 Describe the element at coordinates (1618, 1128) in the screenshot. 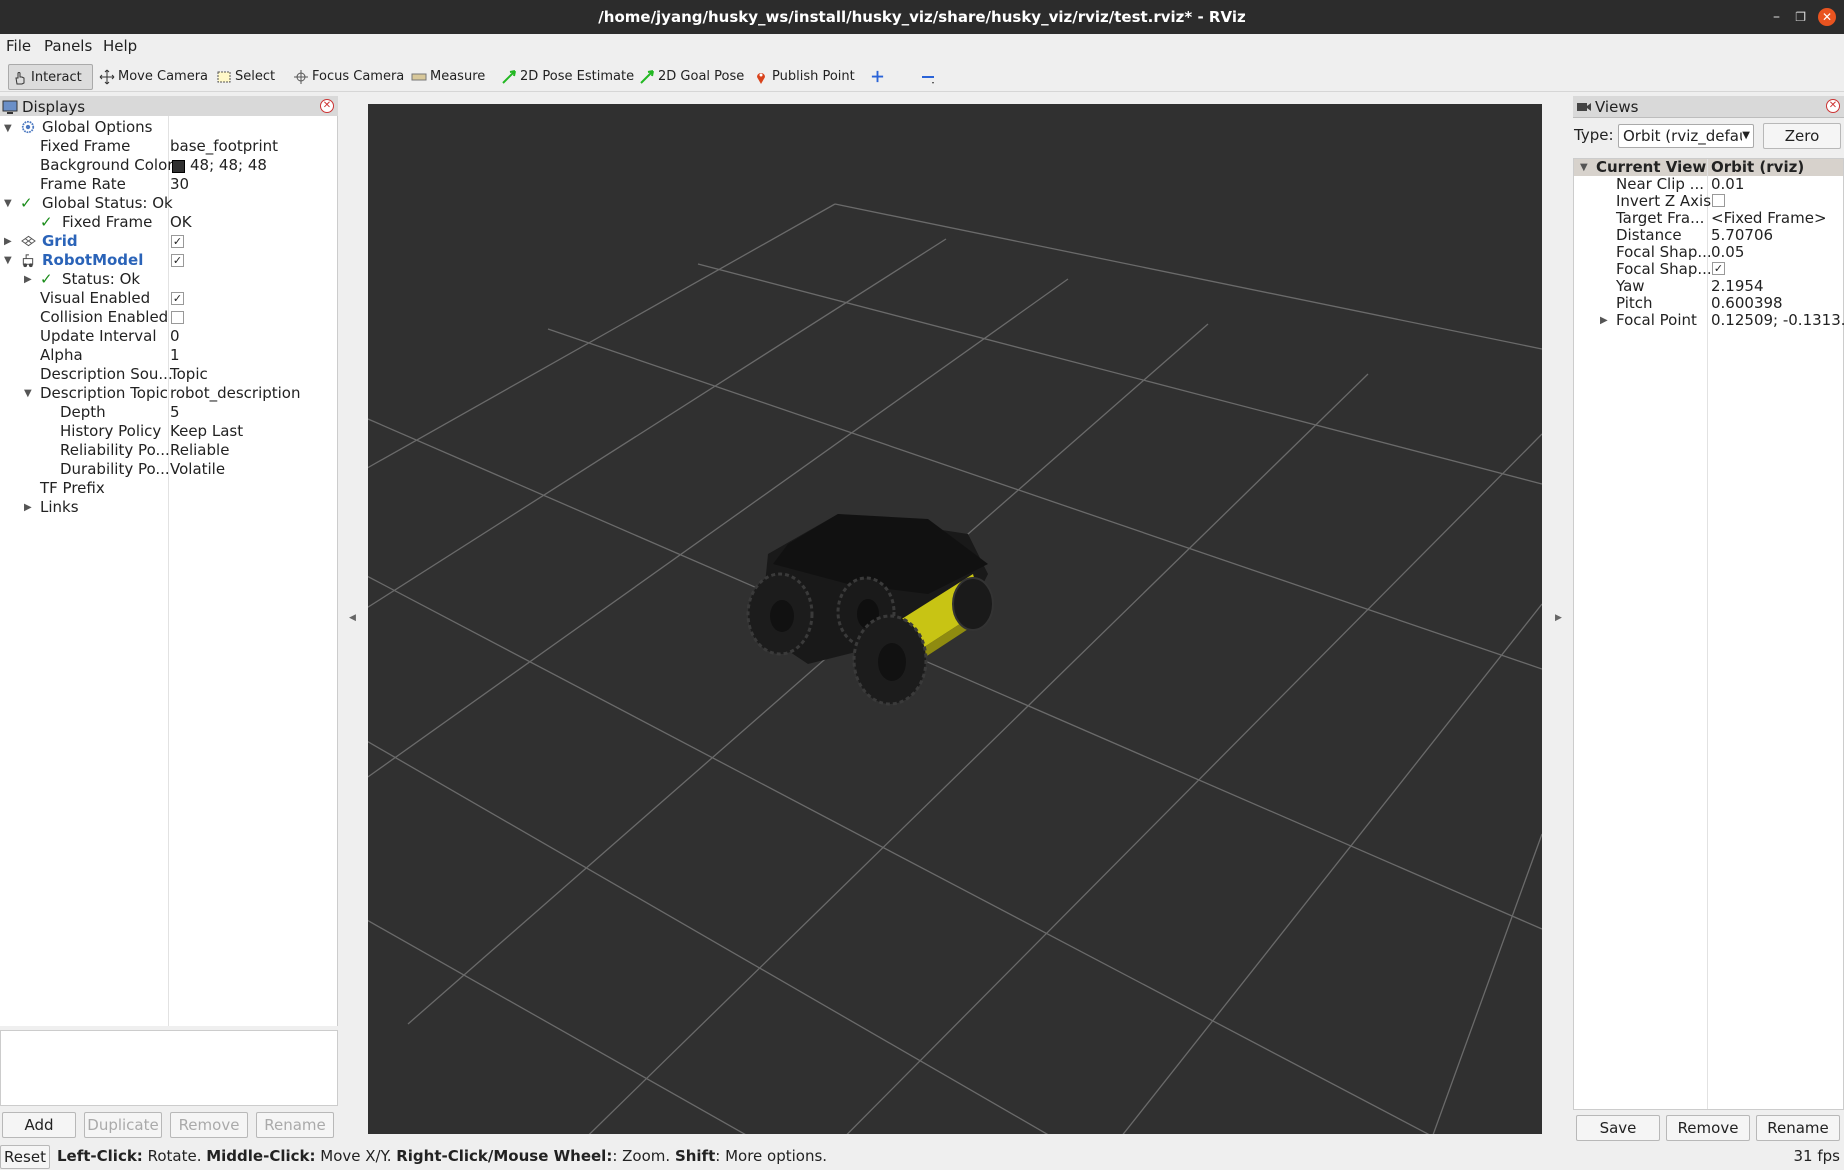

I see `save-view-button: Save` at that location.